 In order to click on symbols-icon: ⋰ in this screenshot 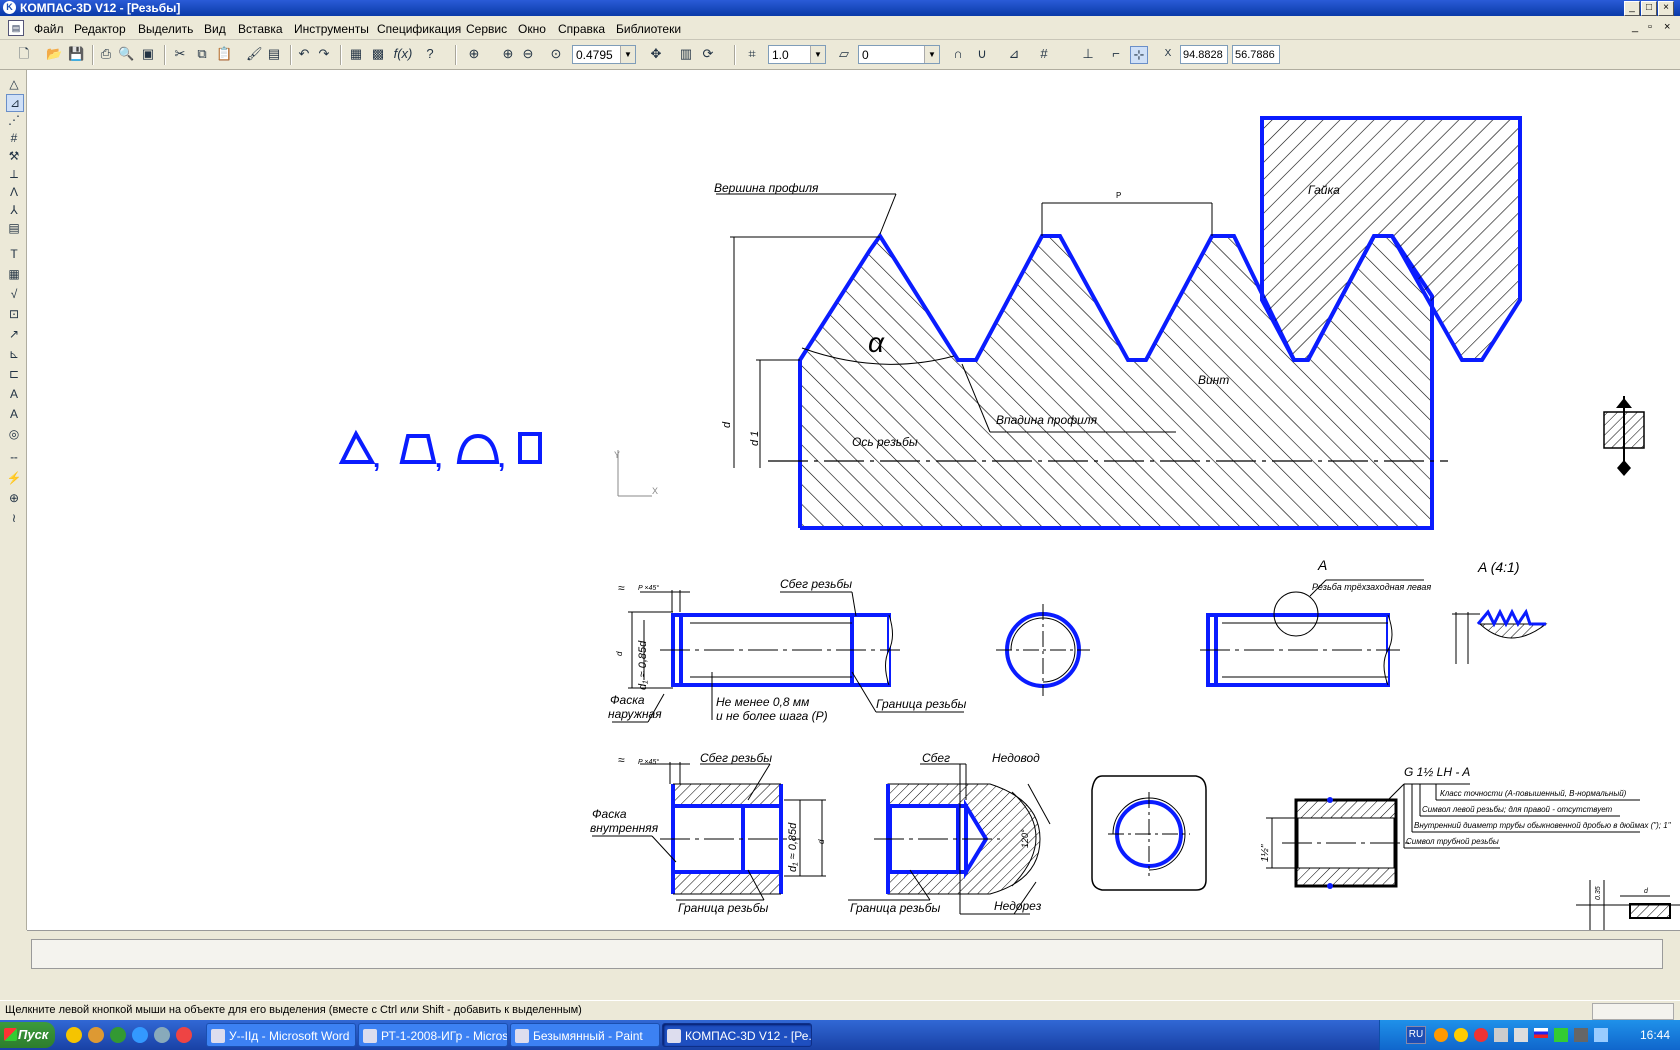, I will do `click(14, 120)`.